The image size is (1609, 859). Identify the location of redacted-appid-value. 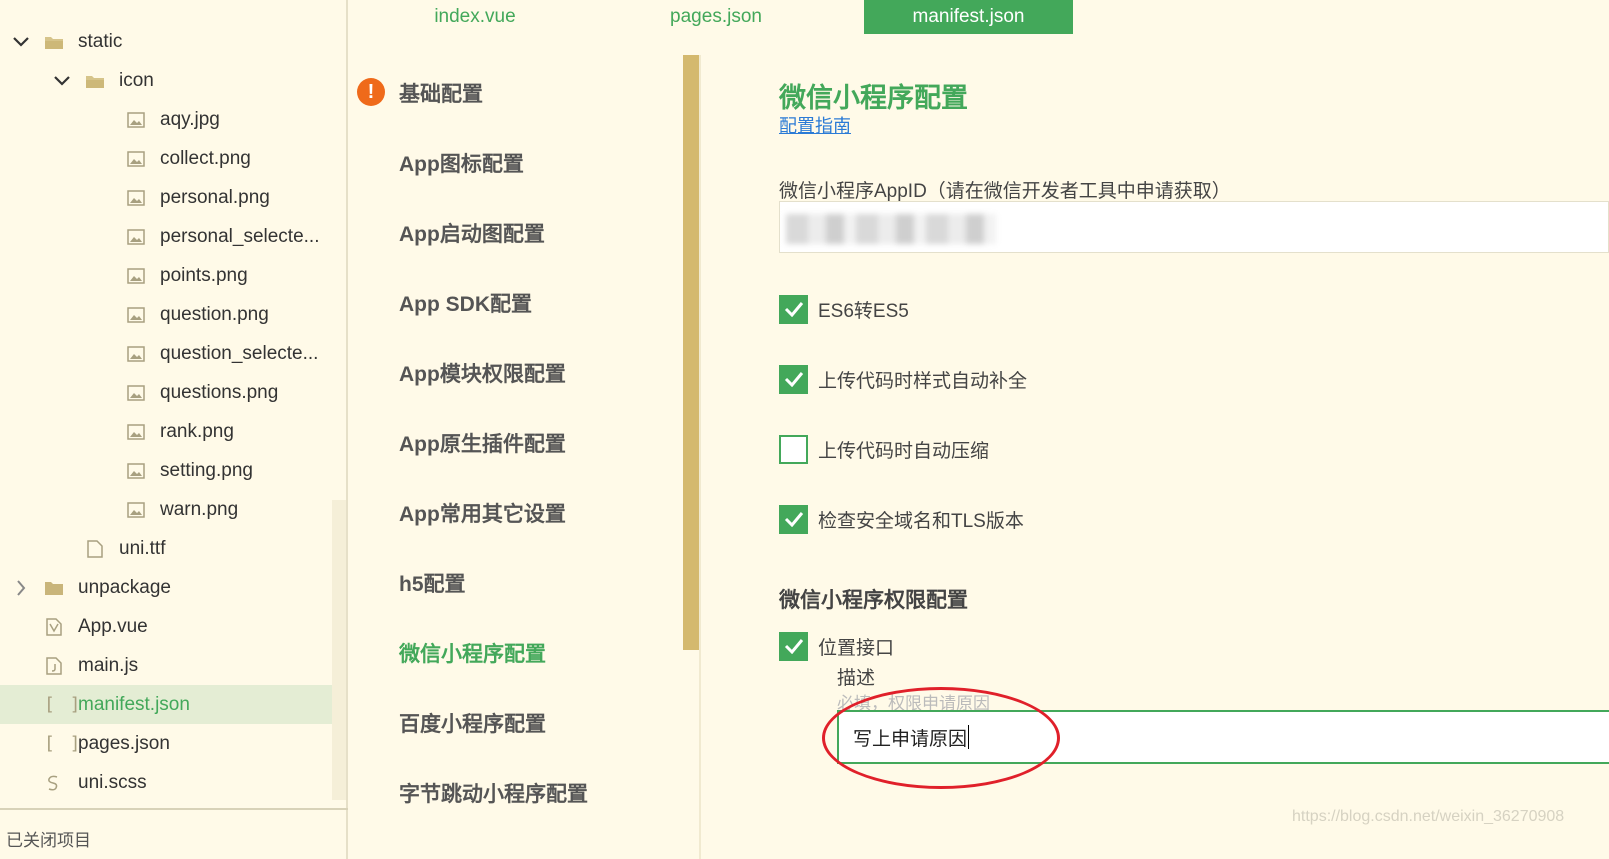
(891, 229).